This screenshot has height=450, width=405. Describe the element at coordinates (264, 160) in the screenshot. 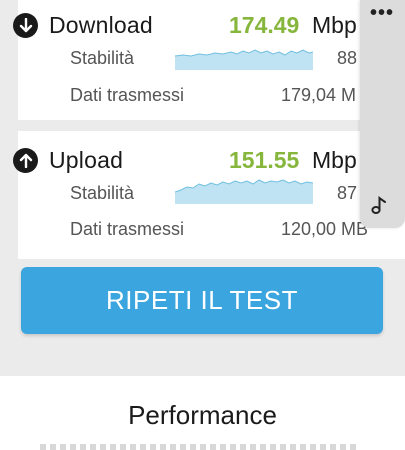

I see `upload-speed: 151.55` at that location.